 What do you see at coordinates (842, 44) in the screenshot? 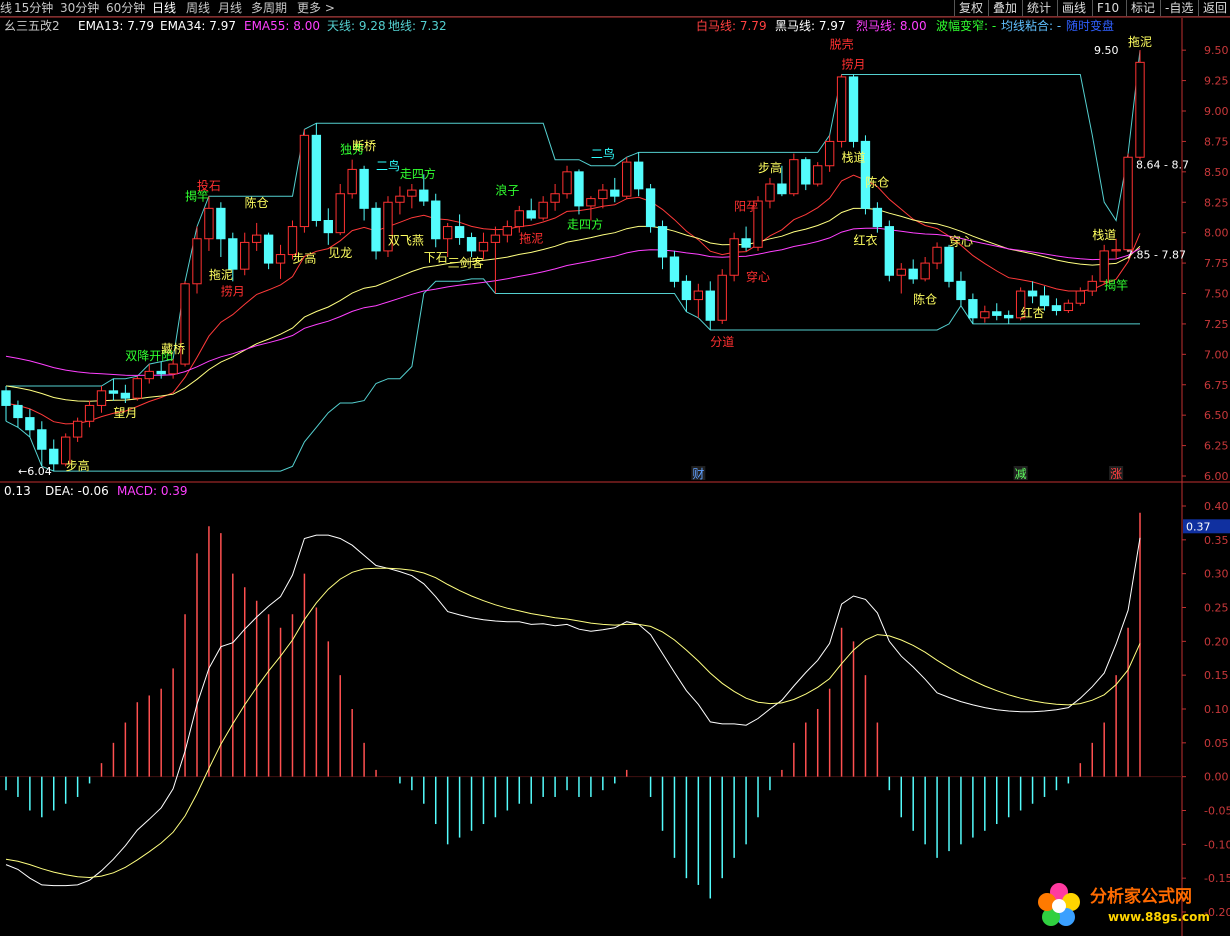
I see `signal-label: 脱壳` at bounding box center [842, 44].